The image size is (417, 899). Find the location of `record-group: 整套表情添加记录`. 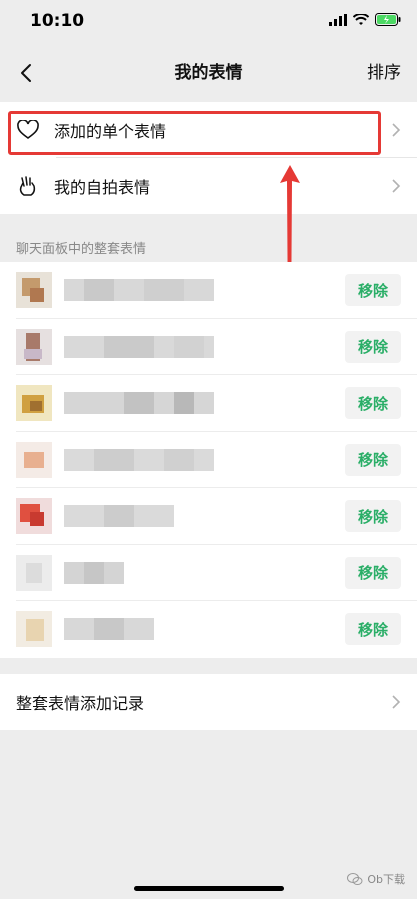

record-group: 整套表情添加记录 is located at coordinates (208, 701).